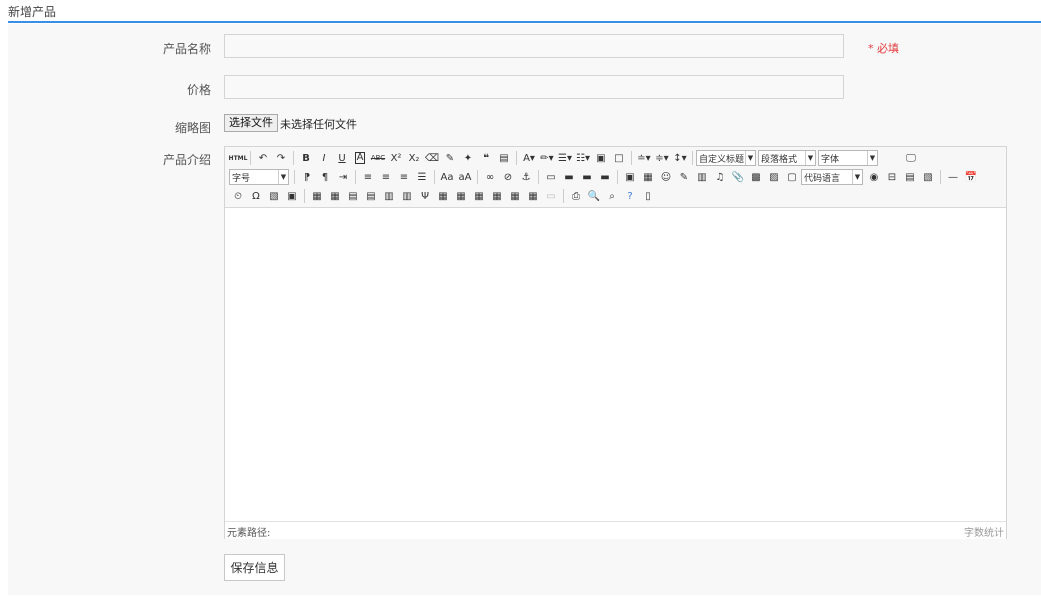  What do you see at coordinates (32, 11) in the screenshot?
I see `page-title: 新增产品` at bounding box center [32, 11].